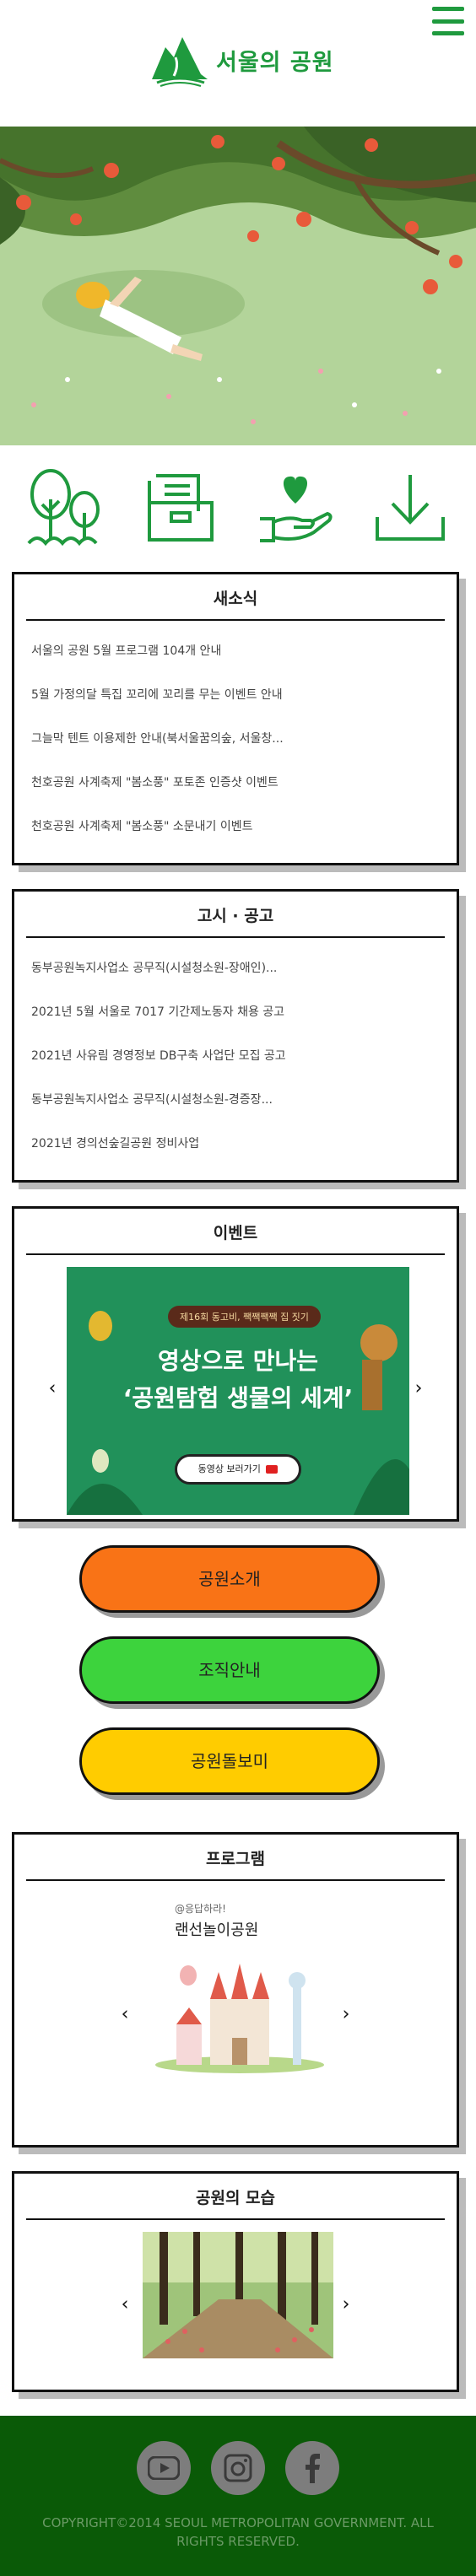 Image resolution: width=476 pixels, height=2576 pixels. What do you see at coordinates (65, 507) in the screenshot?
I see `tree-icon` at bounding box center [65, 507].